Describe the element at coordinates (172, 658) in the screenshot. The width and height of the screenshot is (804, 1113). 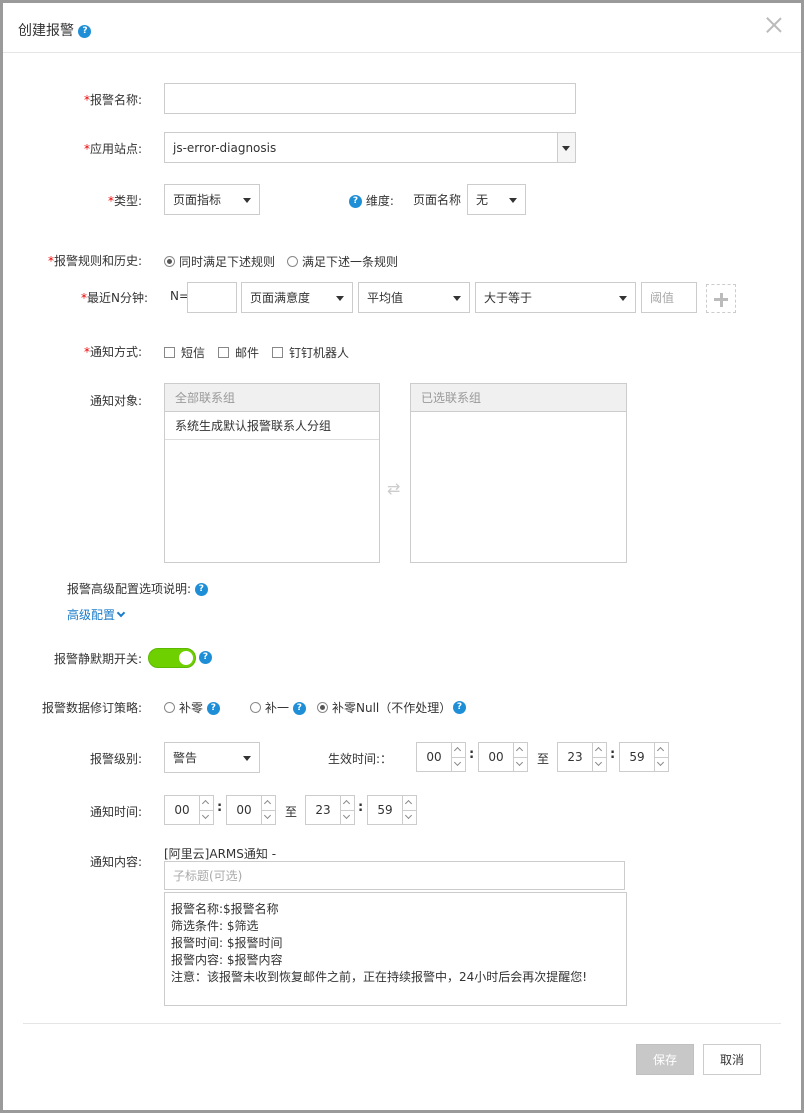
I see `silence-toggle` at that location.